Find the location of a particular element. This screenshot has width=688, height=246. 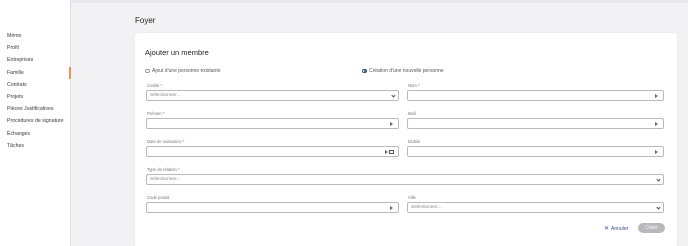

sidebar-item-famille: Famille is located at coordinates (35, 72).